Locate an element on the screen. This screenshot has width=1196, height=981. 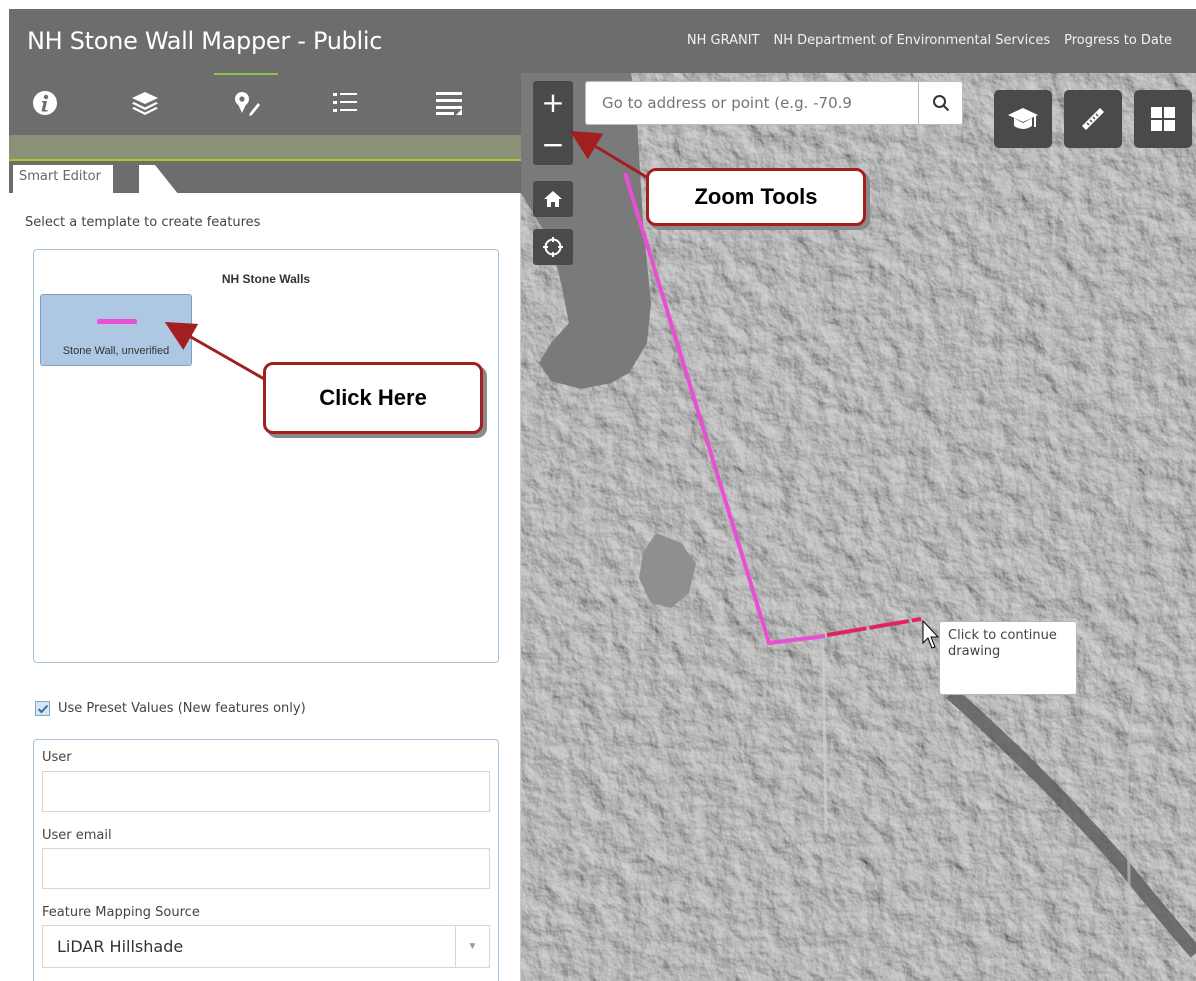
chevron-down-icon: ▼ is located at coordinates (472, 946).